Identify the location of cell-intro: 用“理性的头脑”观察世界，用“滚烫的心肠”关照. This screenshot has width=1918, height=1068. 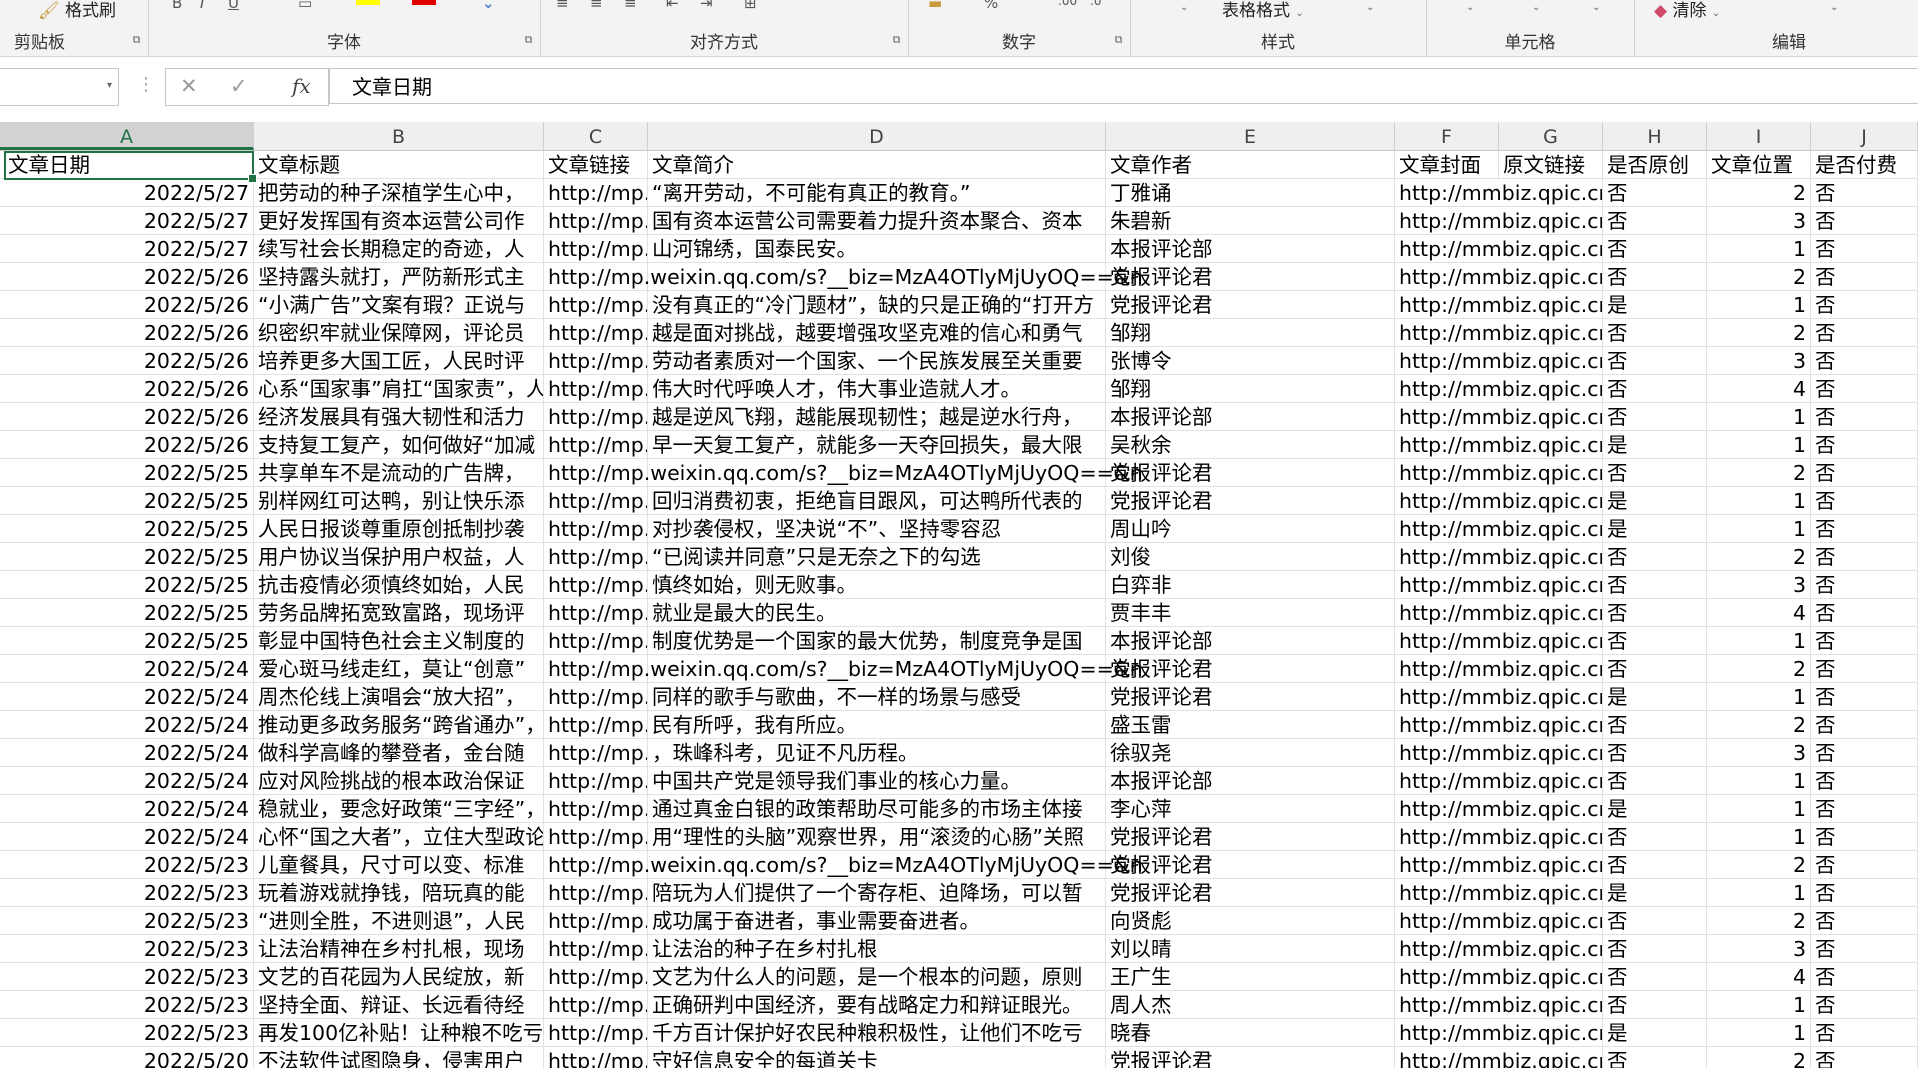
(877, 836).